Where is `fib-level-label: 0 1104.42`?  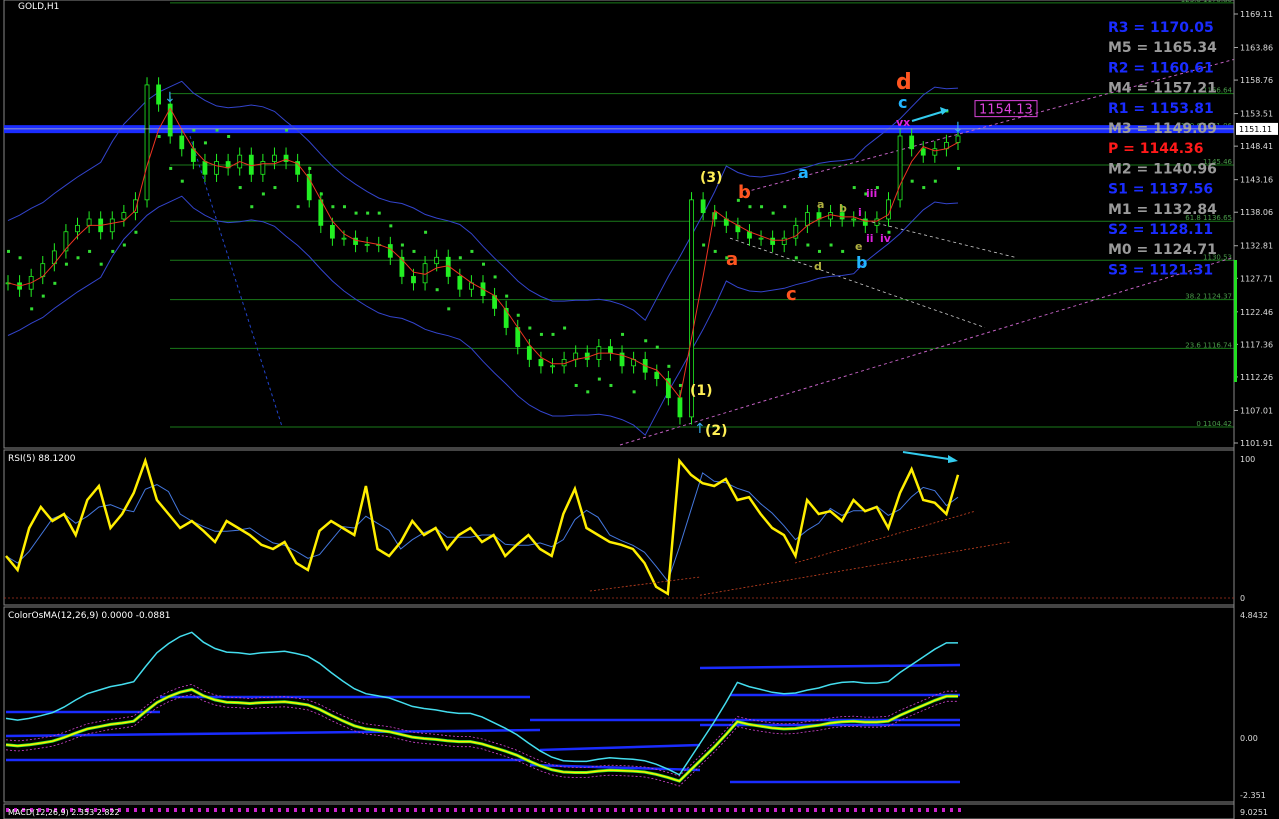
fib-level-label: 0 1104.42 is located at coordinates (1214, 424).